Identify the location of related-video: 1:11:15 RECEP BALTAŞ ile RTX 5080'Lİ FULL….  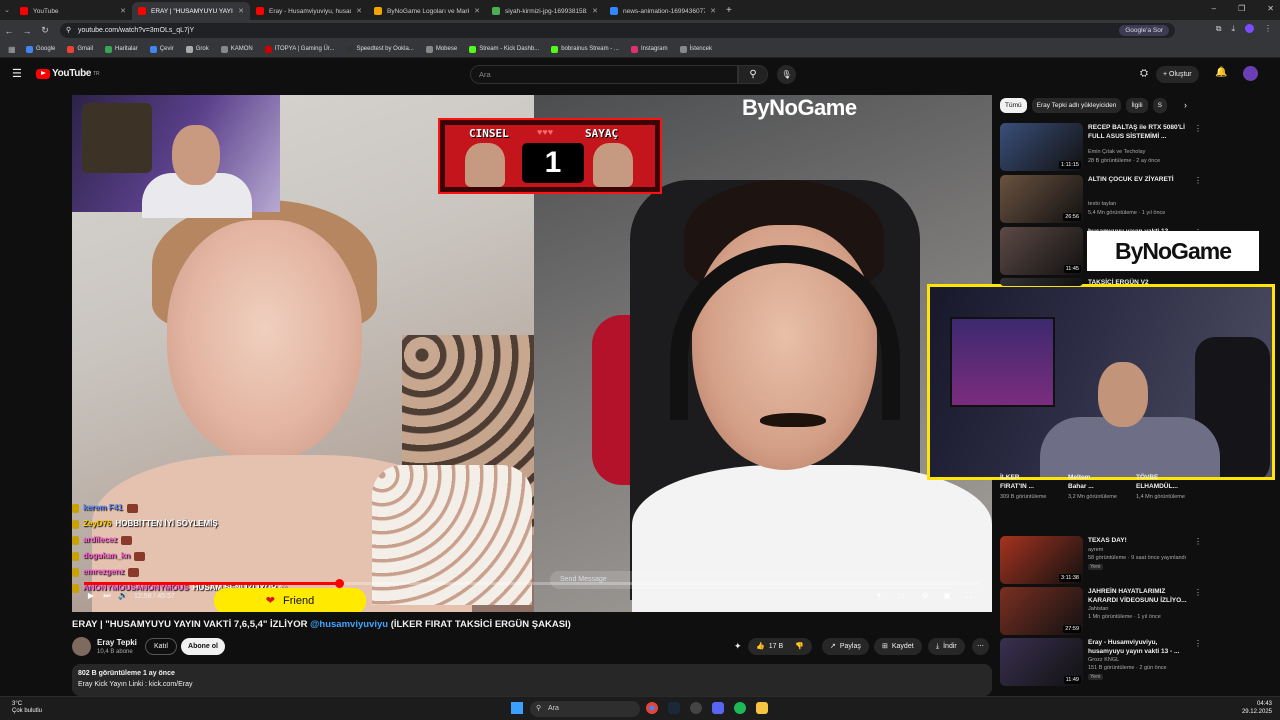
(1102, 147).